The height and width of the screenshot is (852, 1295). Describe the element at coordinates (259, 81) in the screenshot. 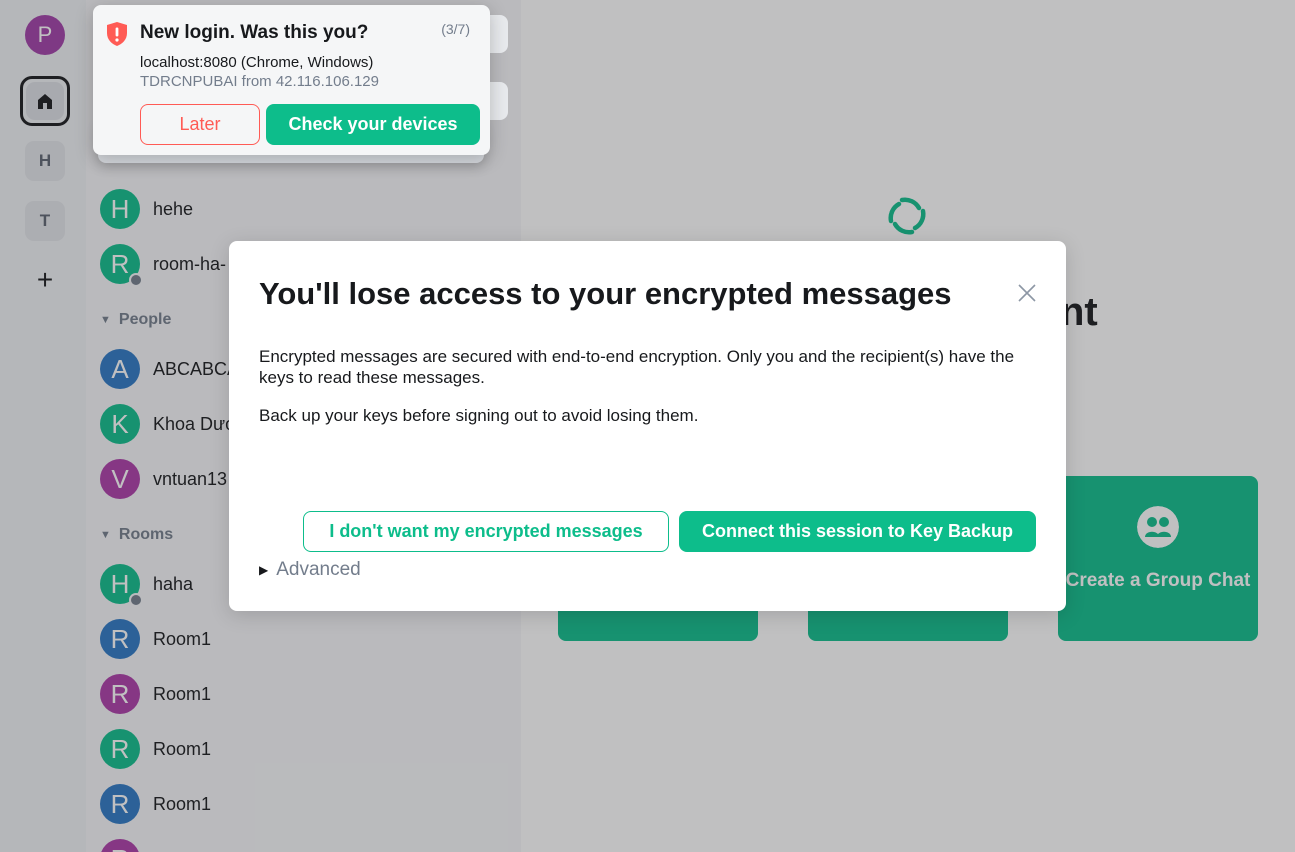

I see `toast-ip-line: TDRCNPUBAI from 42.116.106.129` at that location.